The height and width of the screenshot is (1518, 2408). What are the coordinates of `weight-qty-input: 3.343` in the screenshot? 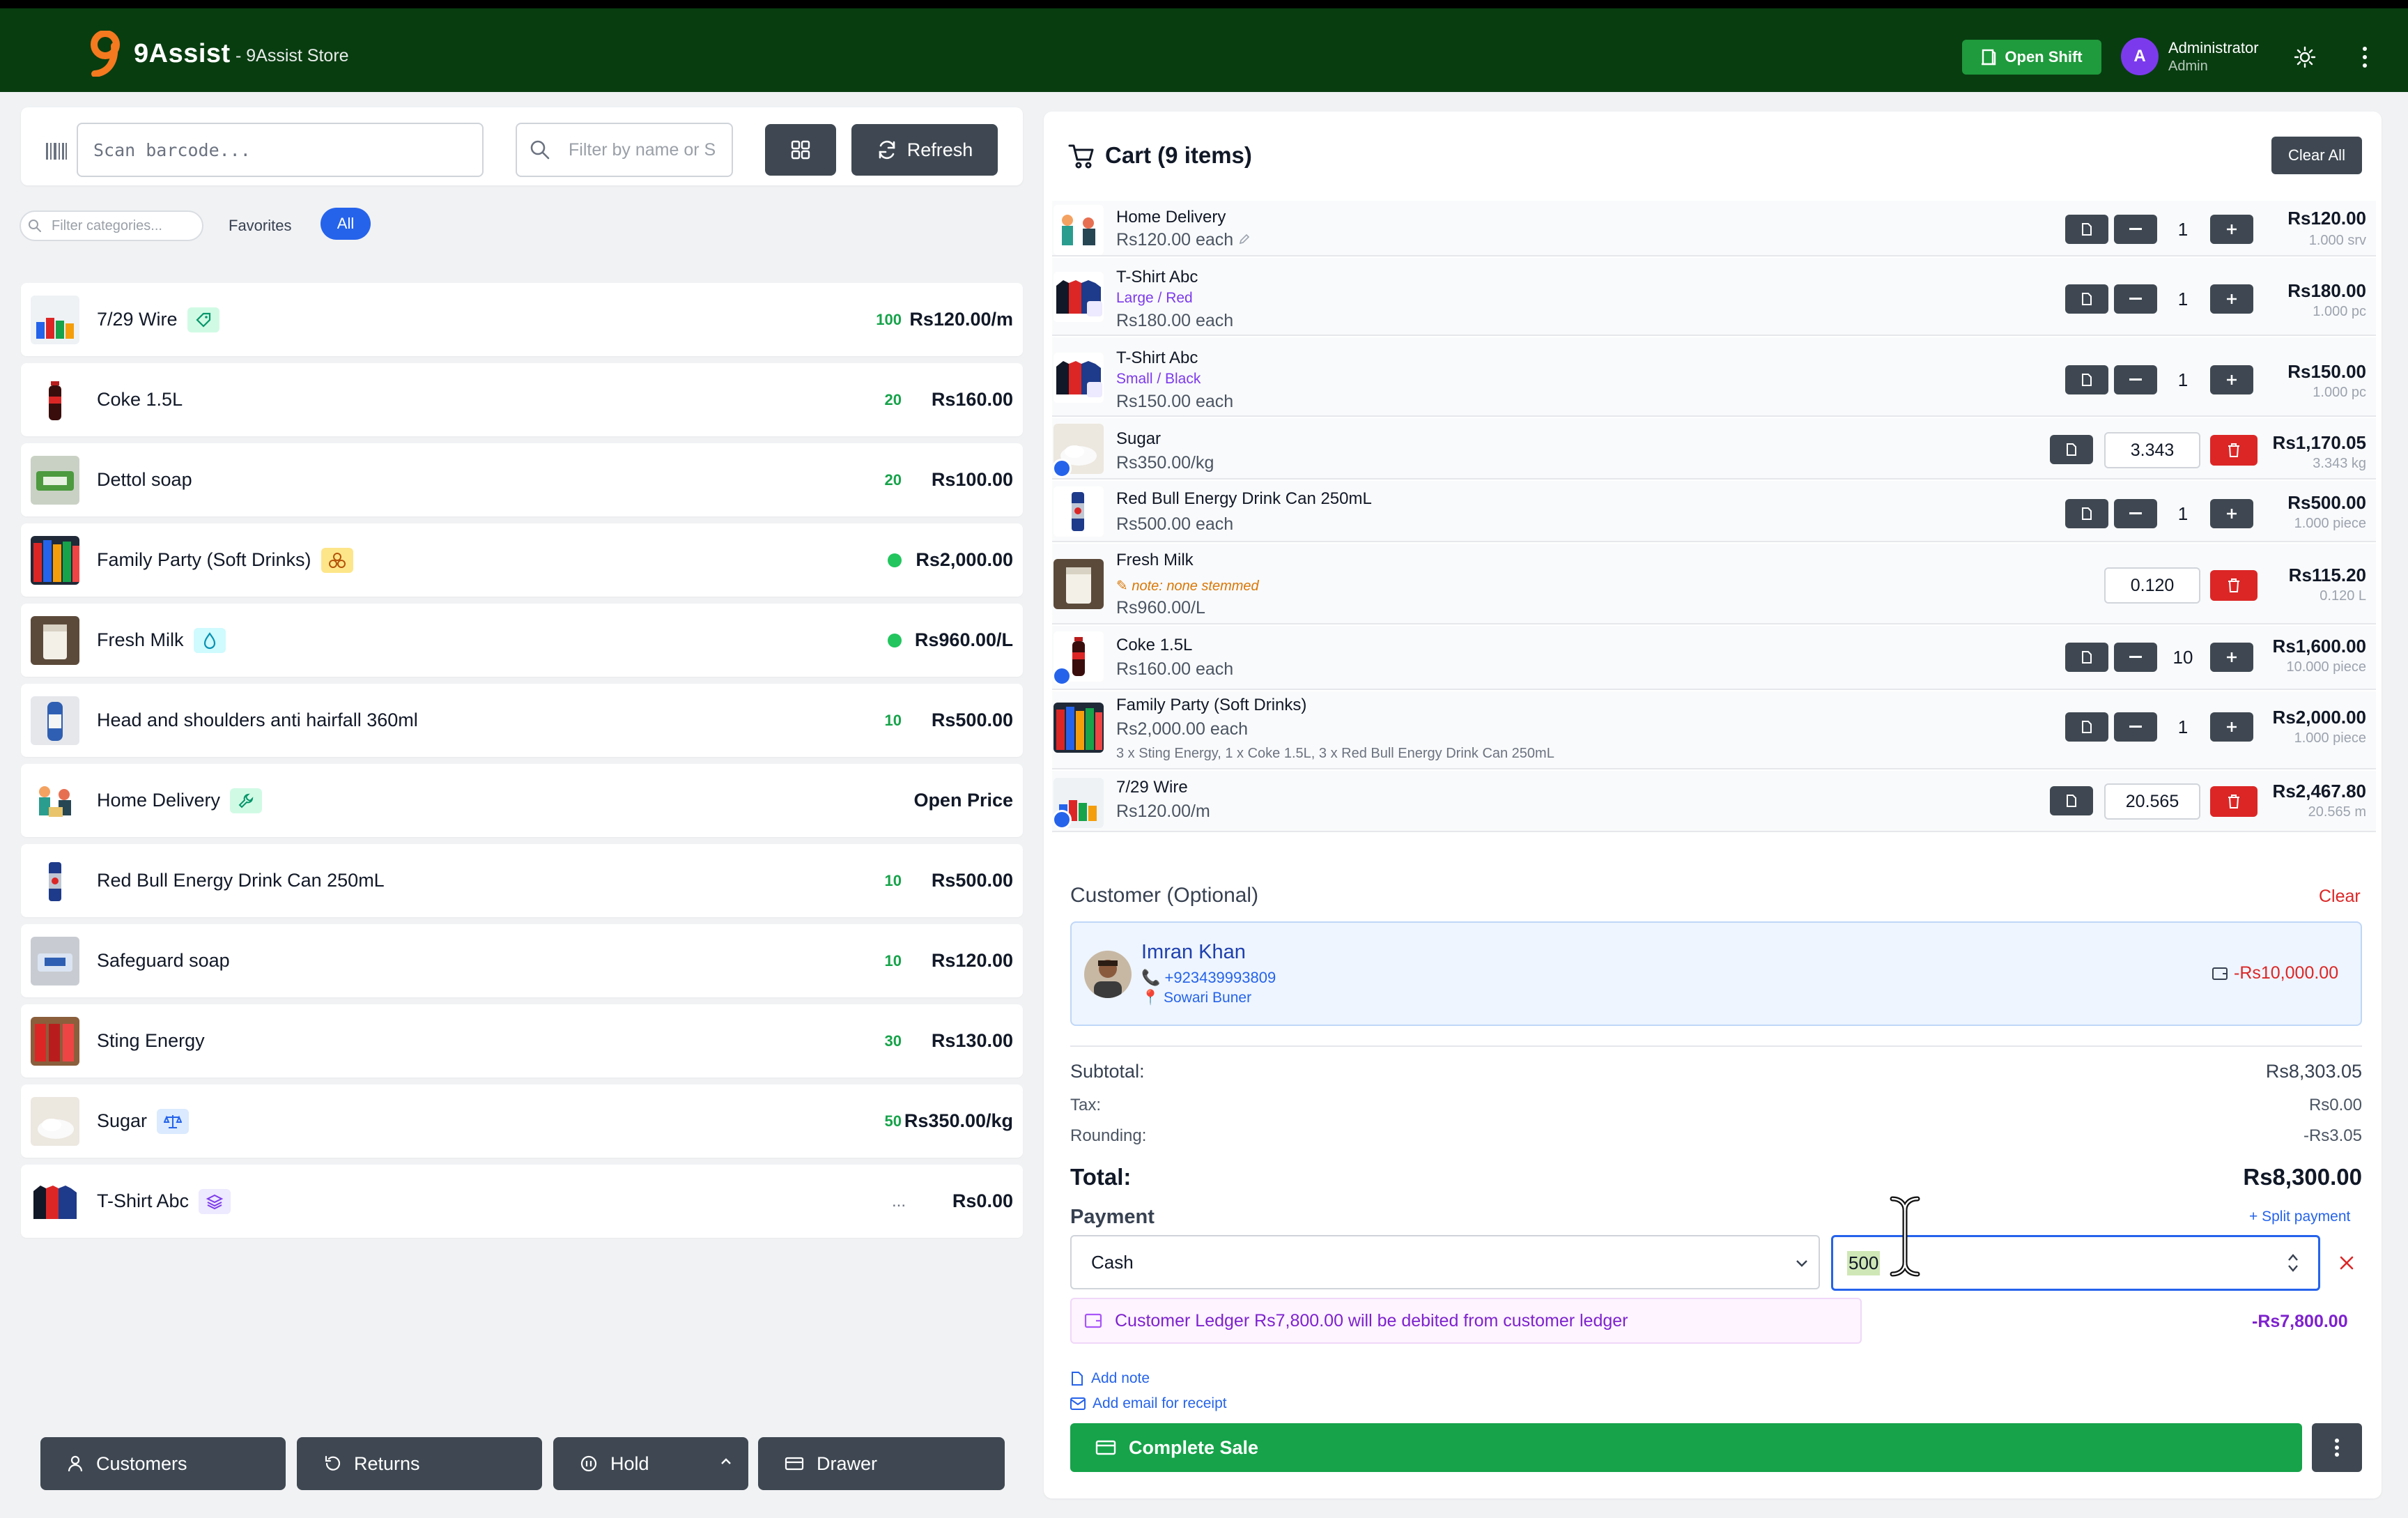 It's located at (2152, 450).